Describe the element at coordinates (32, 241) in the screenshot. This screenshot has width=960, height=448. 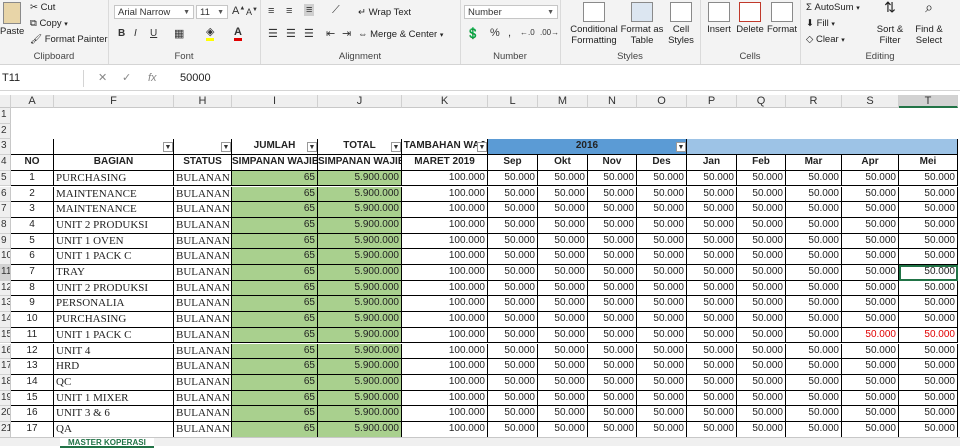
I see `row-no: 5` at that location.